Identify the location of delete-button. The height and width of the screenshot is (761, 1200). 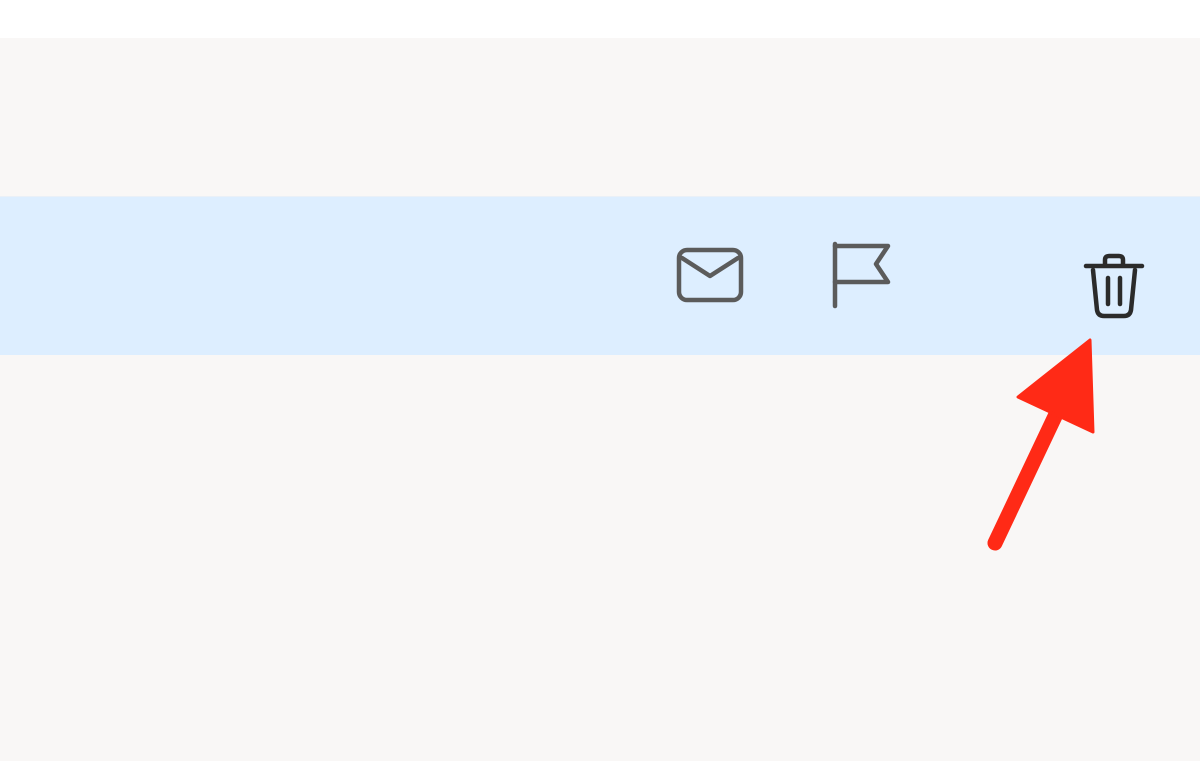
(1114, 287).